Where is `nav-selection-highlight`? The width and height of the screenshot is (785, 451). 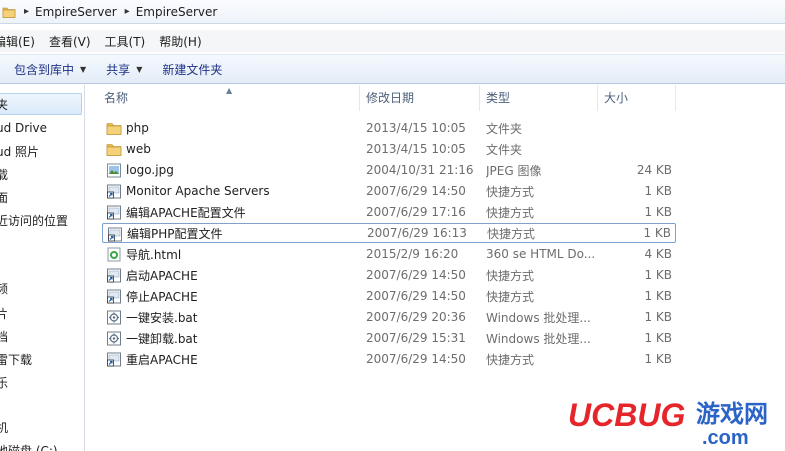
nav-selection-highlight is located at coordinates (41, 104).